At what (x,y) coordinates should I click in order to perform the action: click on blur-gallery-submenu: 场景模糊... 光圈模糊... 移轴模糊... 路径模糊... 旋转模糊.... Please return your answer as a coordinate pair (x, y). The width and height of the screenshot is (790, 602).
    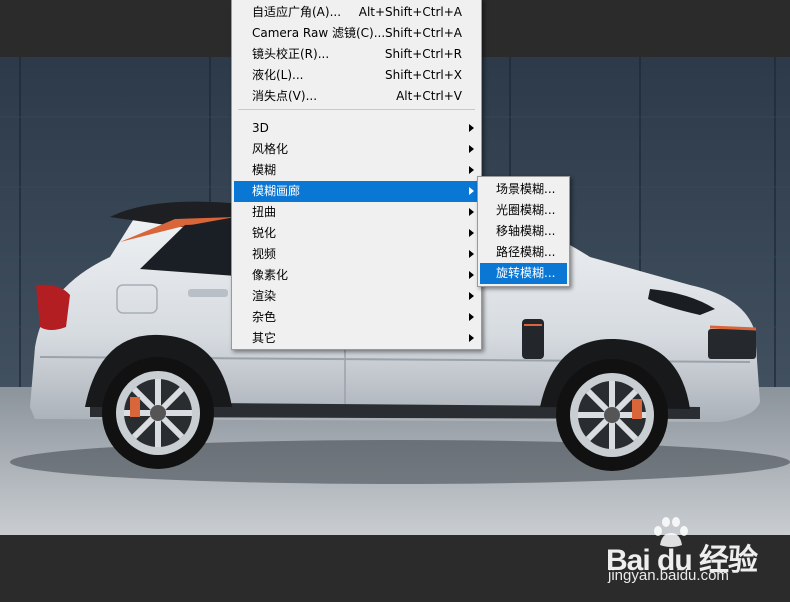
    Looking at the image, I should click on (523, 231).